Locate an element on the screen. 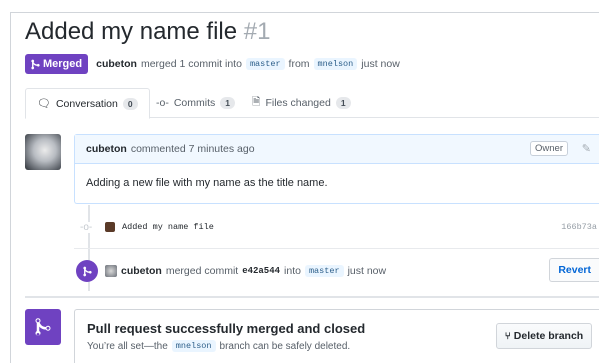  commit-row: -o- Added my name file 166b73a is located at coordinates (336, 227).